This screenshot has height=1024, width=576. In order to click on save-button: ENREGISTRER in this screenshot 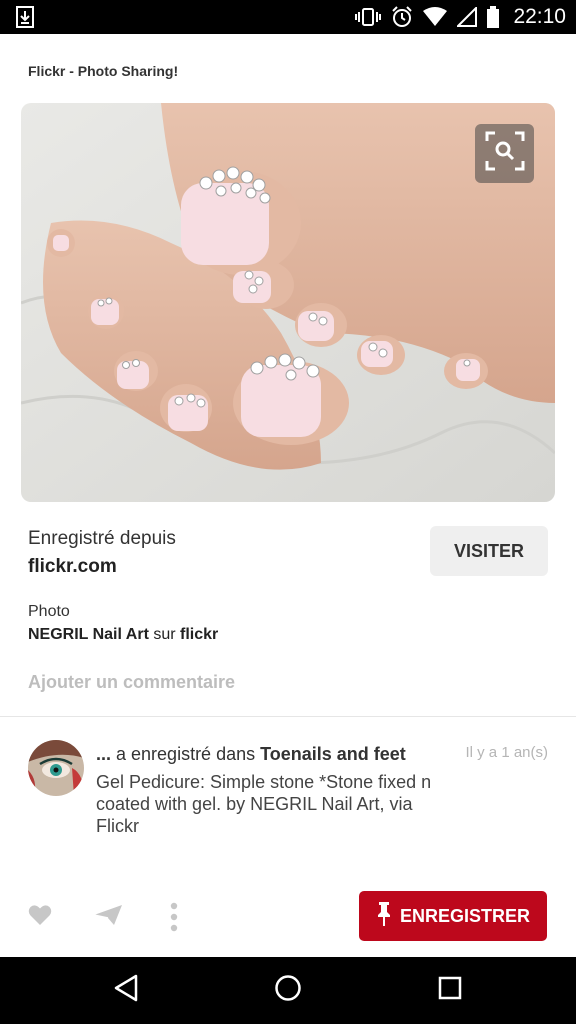, I will do `click(453, 916)`.